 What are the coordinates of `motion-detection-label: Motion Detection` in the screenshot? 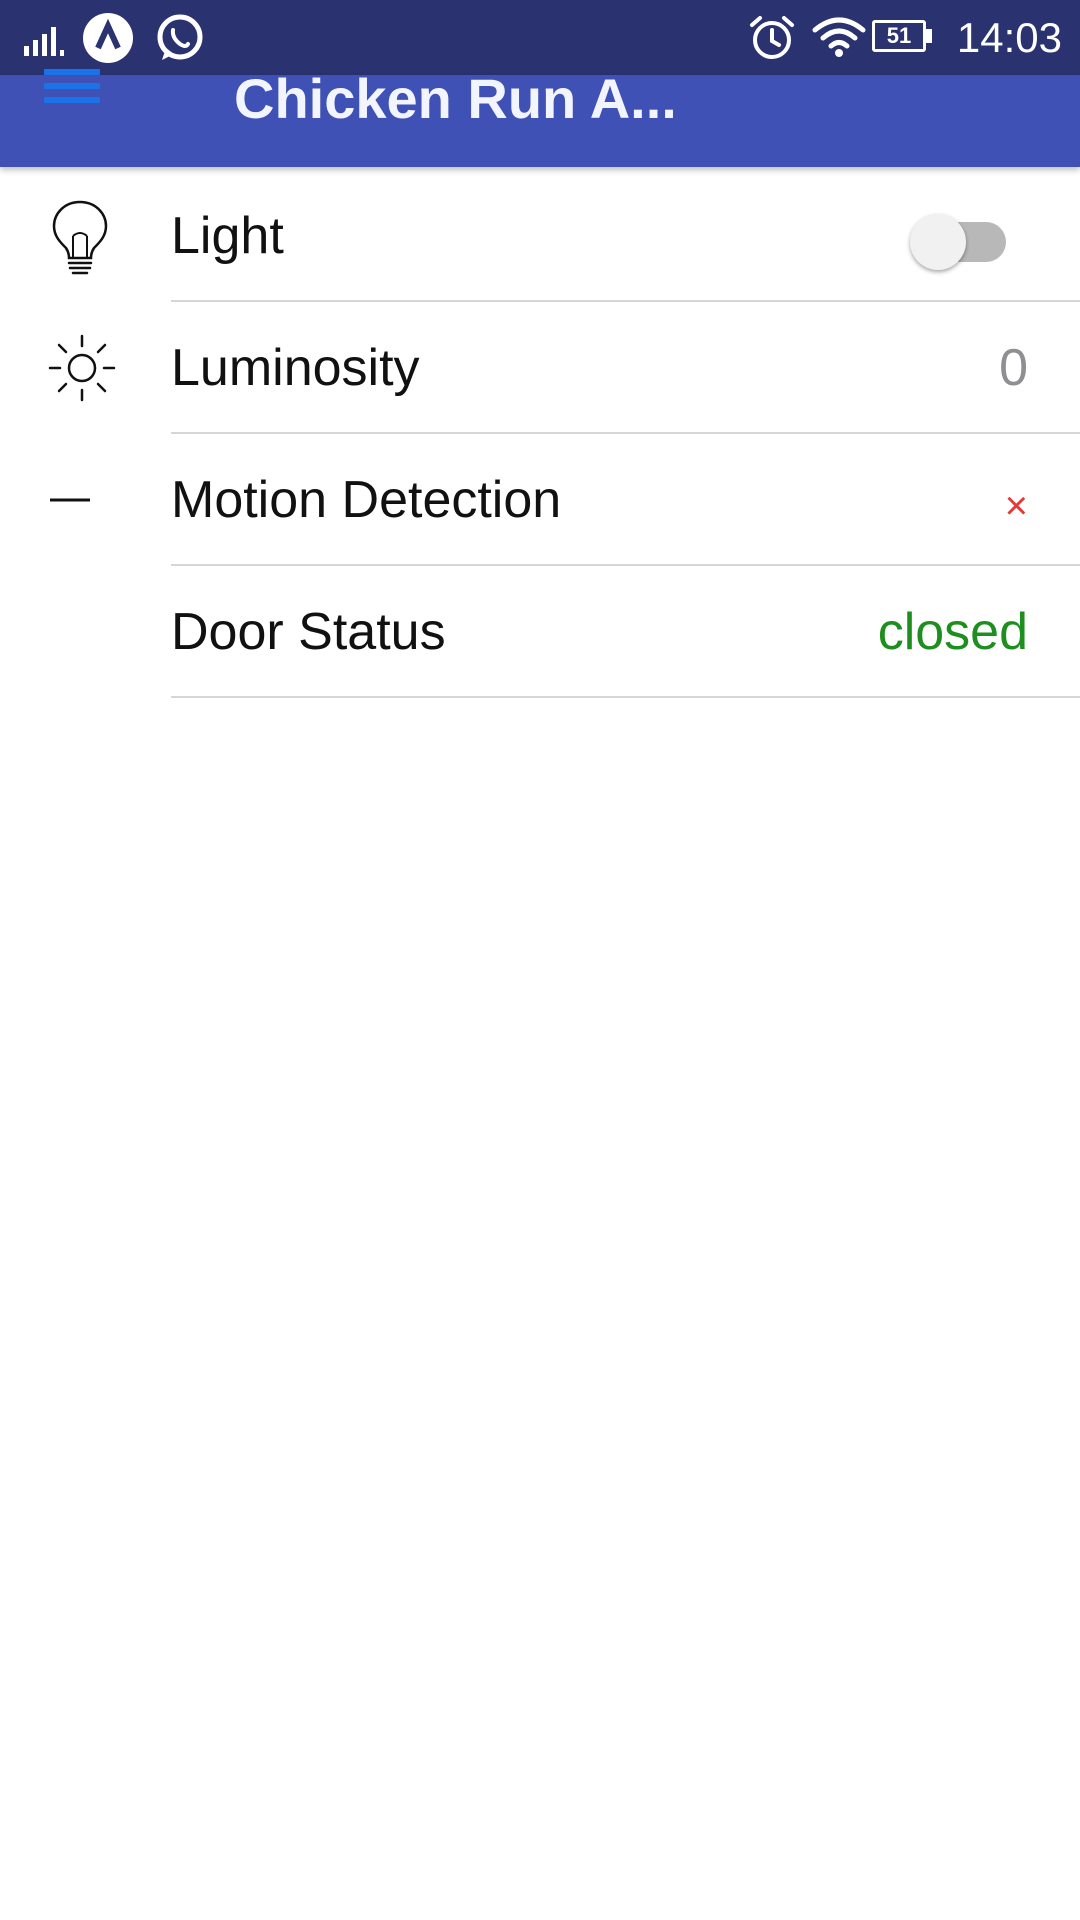 It's located at (366, 500).